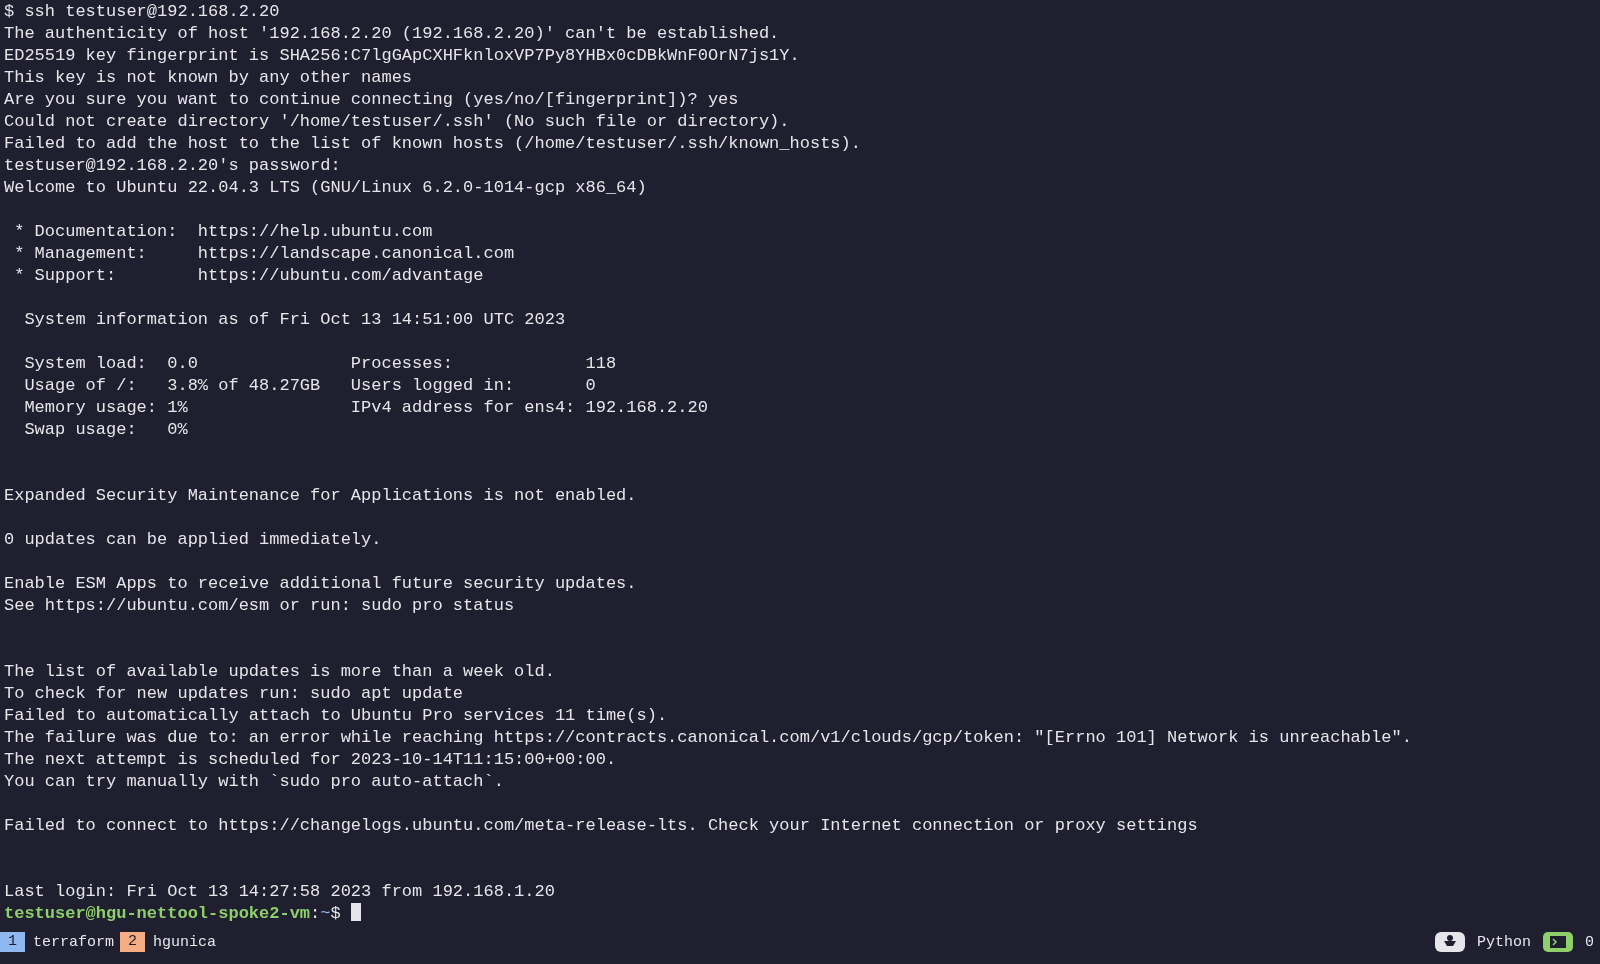 The width and height of the screenshot is (1600, 964). I want to click on terminal-line: The next attempt is scheduled for 2023-10-14T11:15:00+00:00., so click(311, 760).